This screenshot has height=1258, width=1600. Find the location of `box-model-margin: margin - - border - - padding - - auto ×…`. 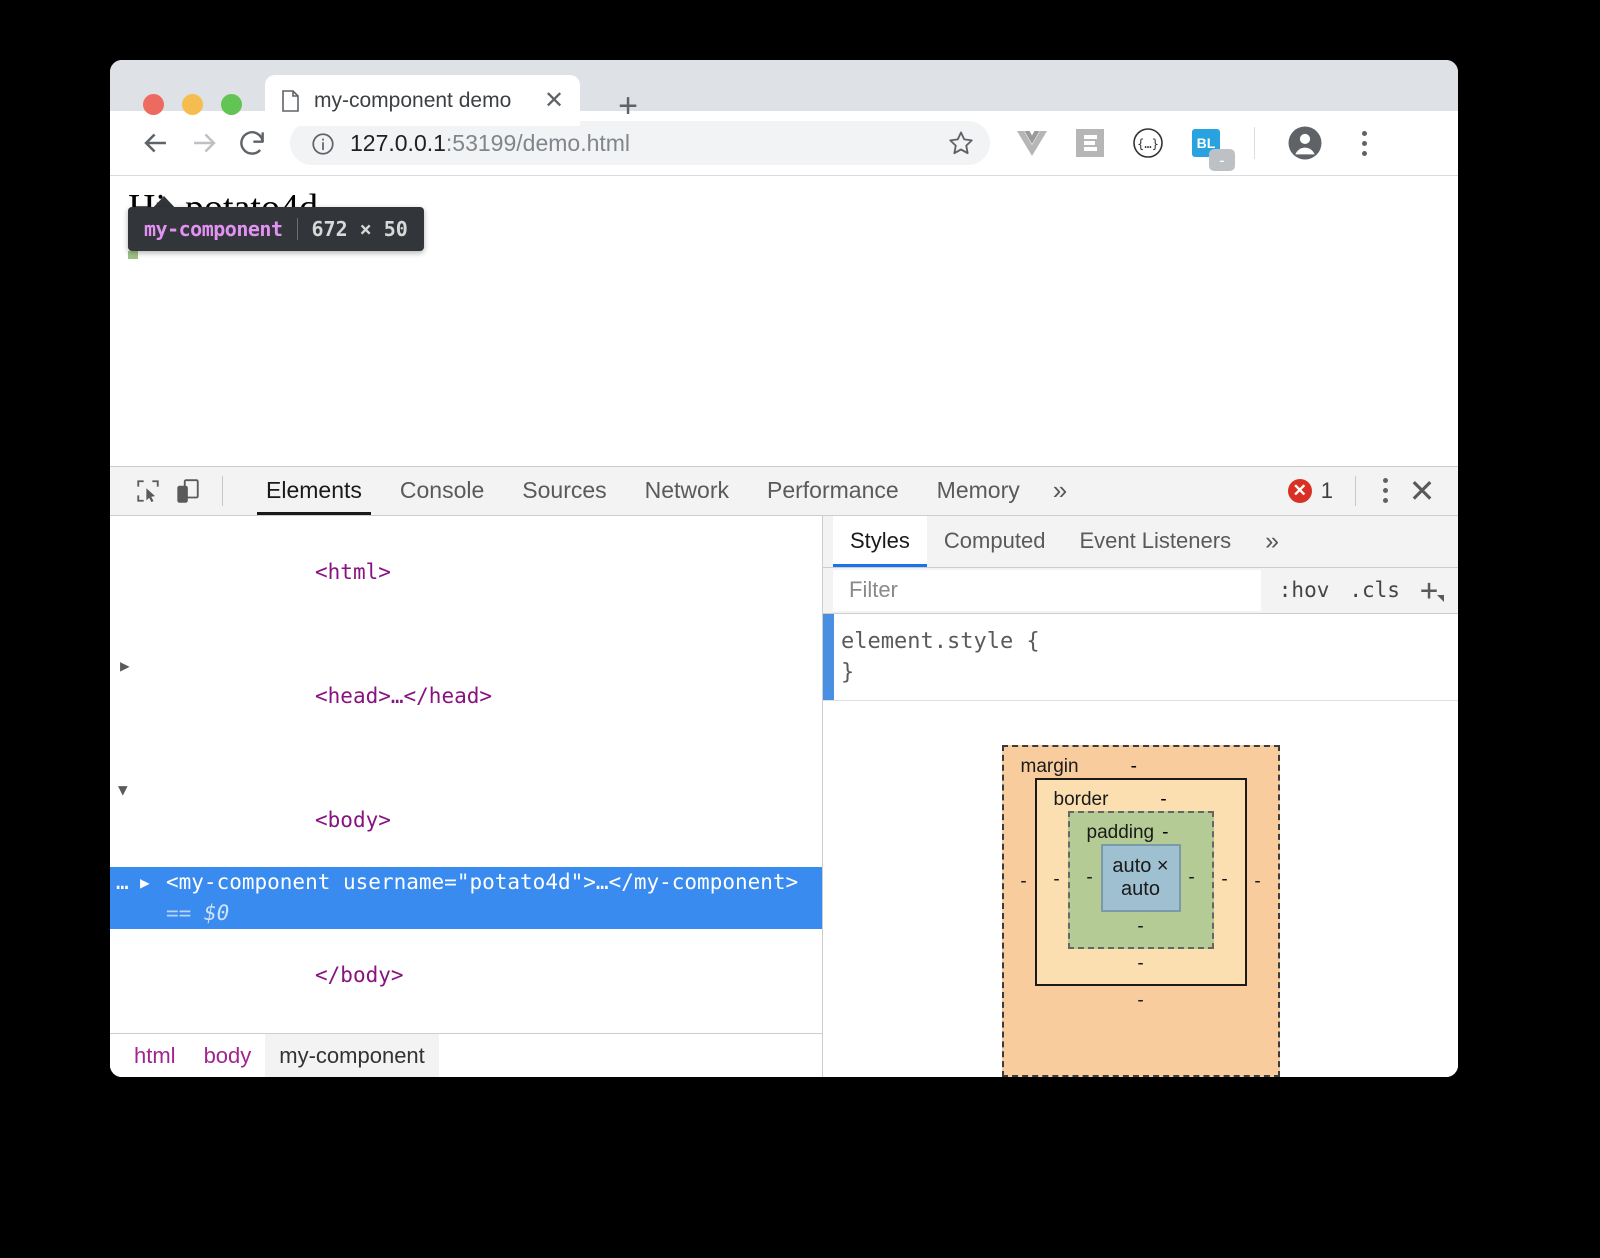

box-model-margin: margin - - border - - padding - - auto ×… is located at coordinates (1140, 910).